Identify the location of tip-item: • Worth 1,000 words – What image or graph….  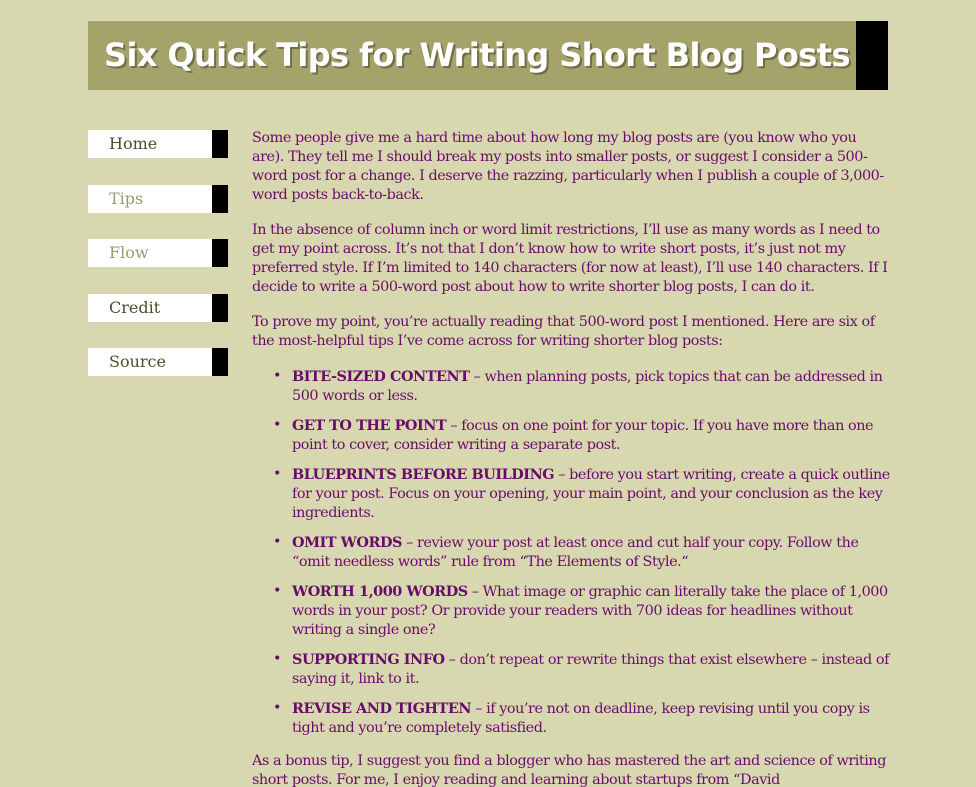
(581, 611).